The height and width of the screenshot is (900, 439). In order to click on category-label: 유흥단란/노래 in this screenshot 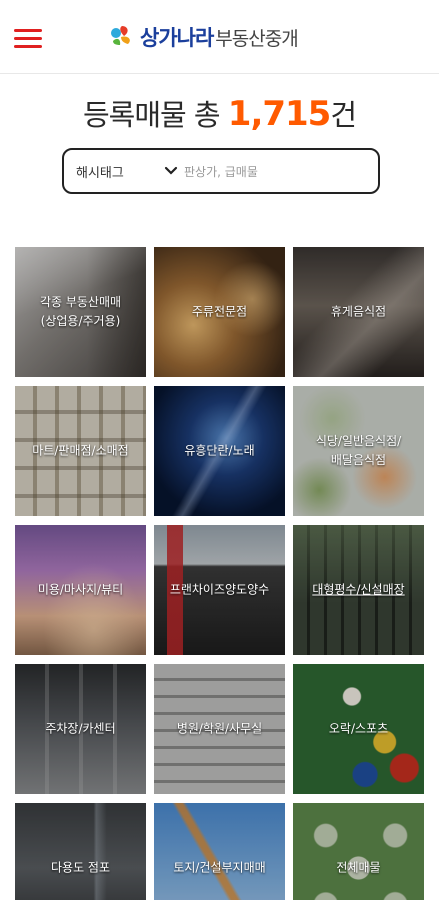, I will do `click(219, 450)`.